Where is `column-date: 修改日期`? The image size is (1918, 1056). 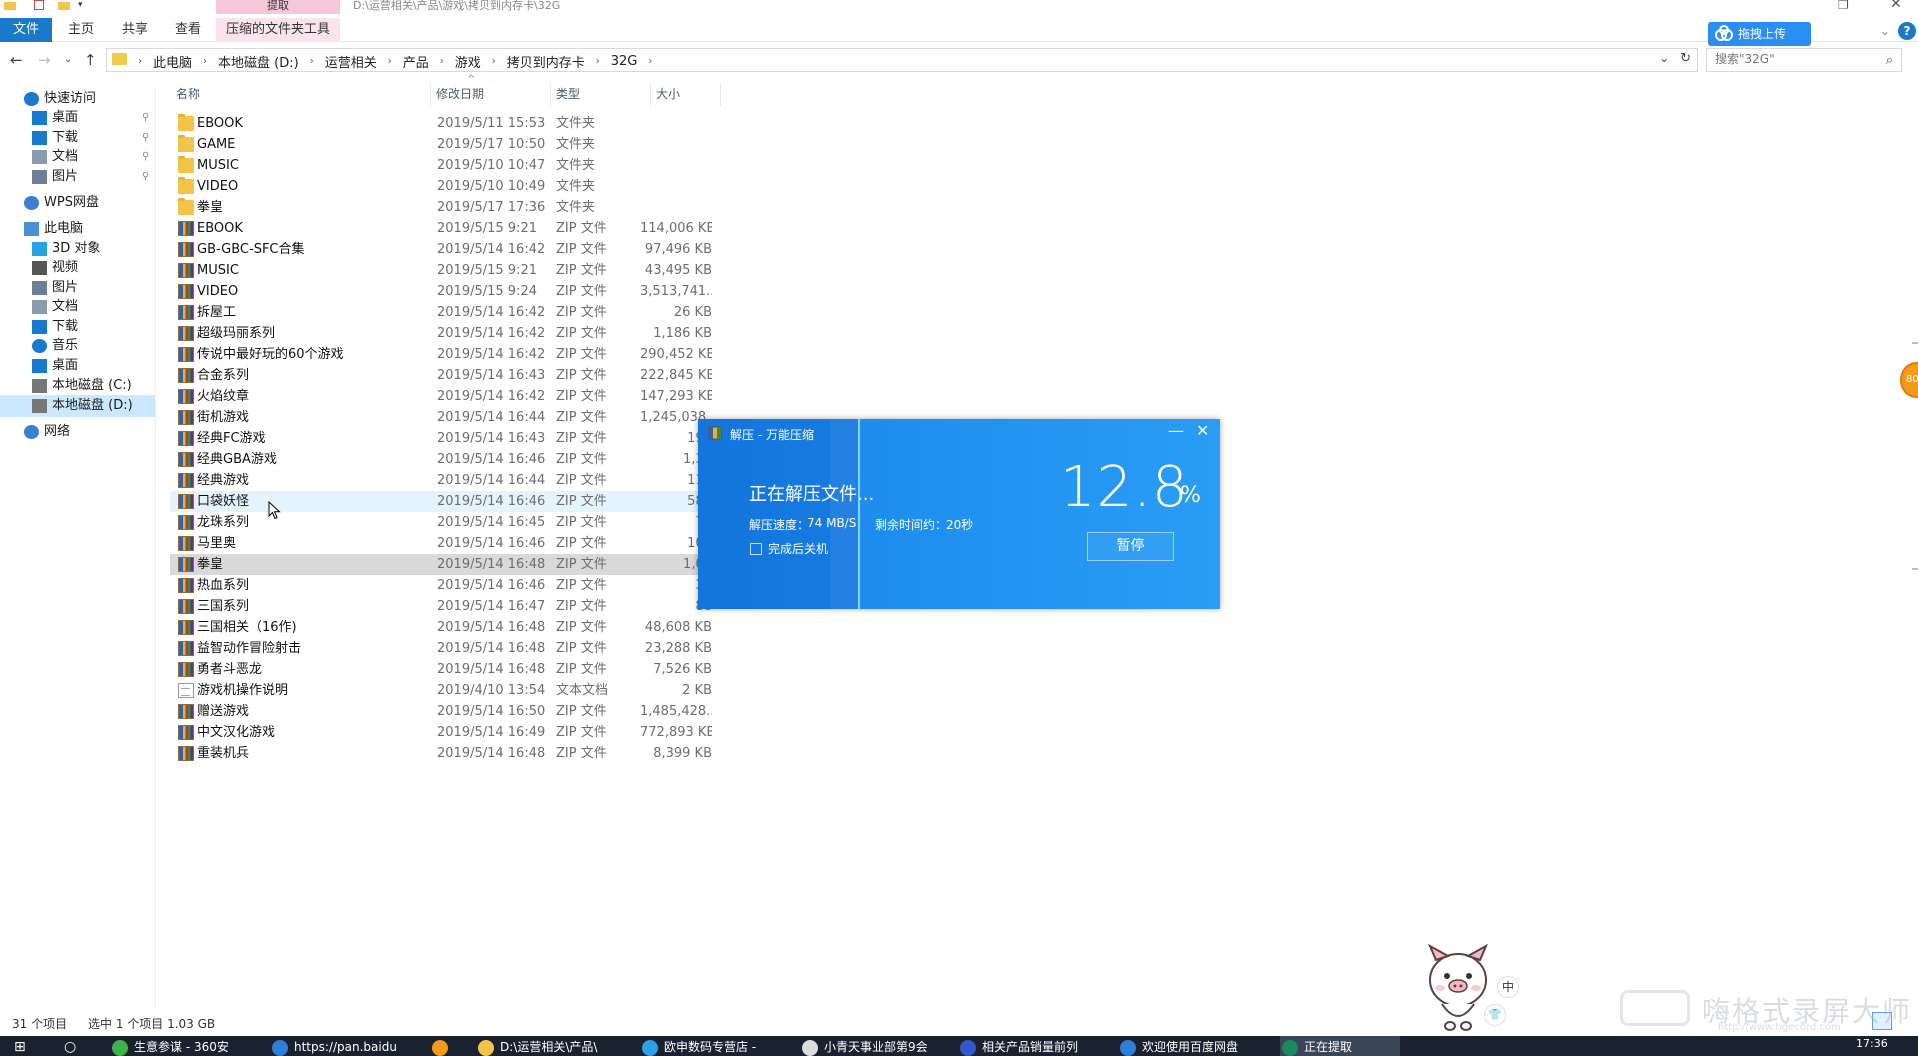 column-date: 修改日期 is located at coordinates (490, 94).